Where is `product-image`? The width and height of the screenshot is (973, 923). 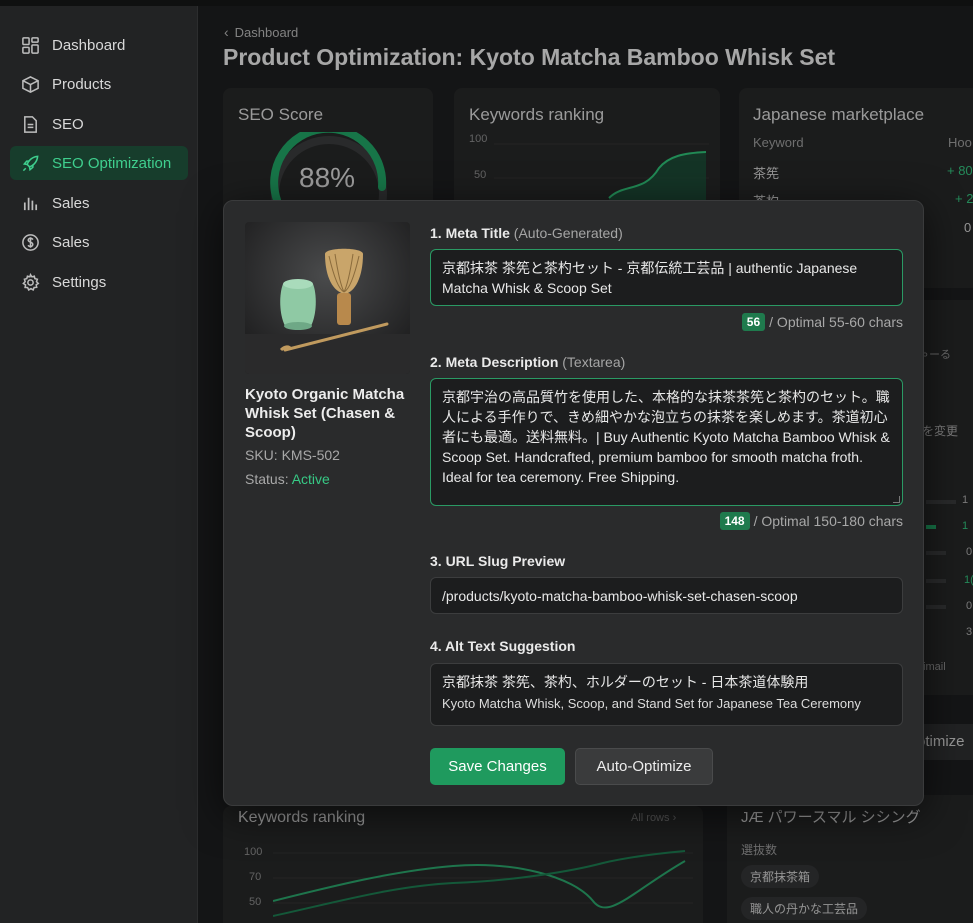
product-image is located at coordinates (327, 298).